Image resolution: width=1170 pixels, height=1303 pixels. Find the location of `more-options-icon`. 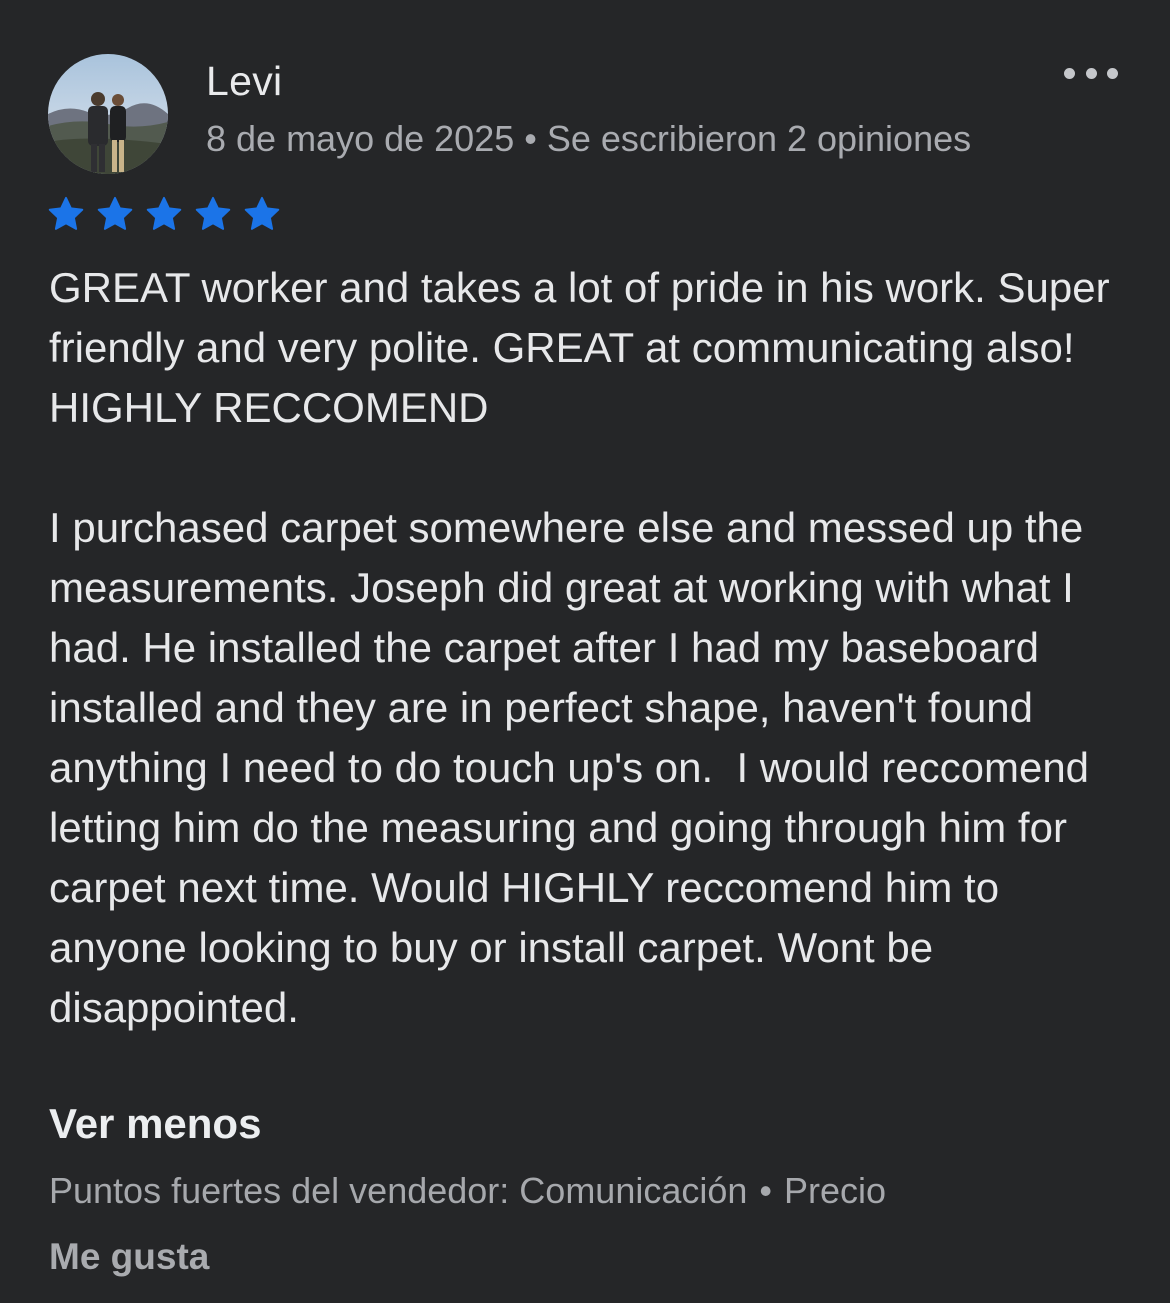

more-options-icon is located at coordinates (1091, 73).